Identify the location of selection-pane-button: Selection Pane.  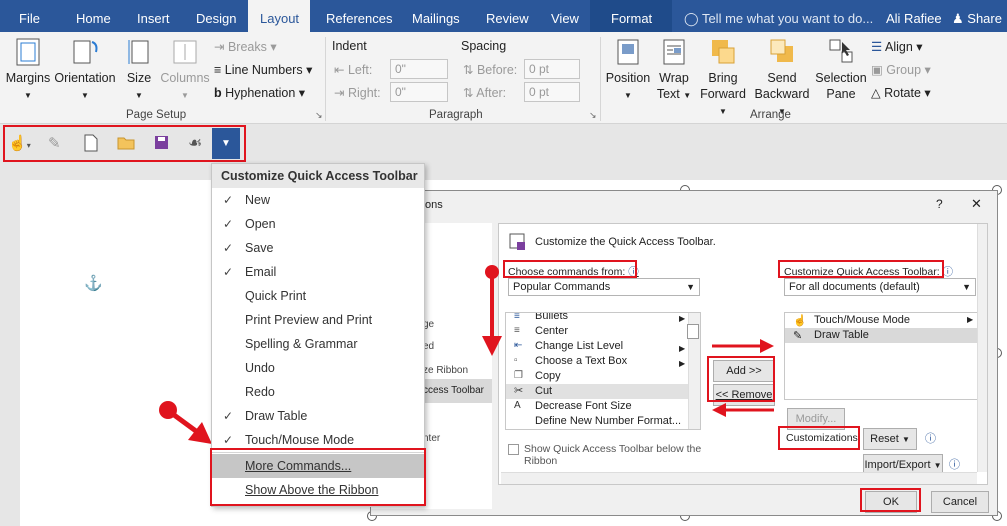
(841, 70).